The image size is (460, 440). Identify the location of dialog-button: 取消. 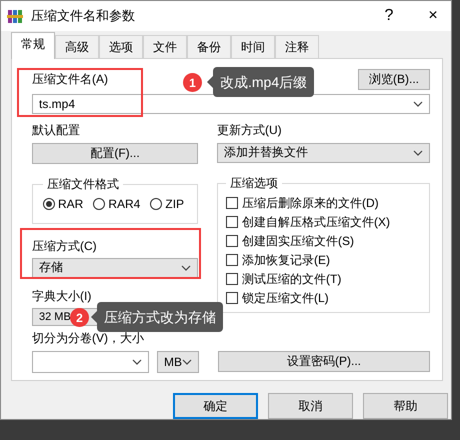
(310, 406).